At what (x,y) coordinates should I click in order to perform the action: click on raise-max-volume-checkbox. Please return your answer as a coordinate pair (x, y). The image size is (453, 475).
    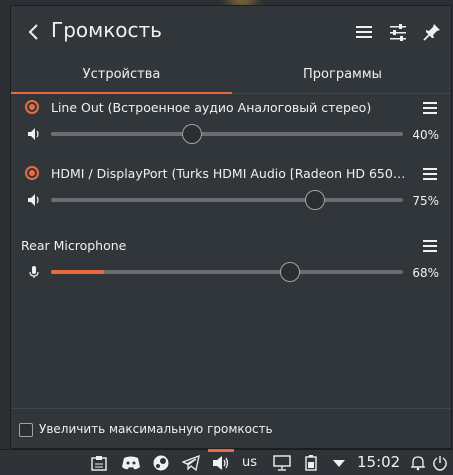
    Looking at the image, I should click on (26, 430).